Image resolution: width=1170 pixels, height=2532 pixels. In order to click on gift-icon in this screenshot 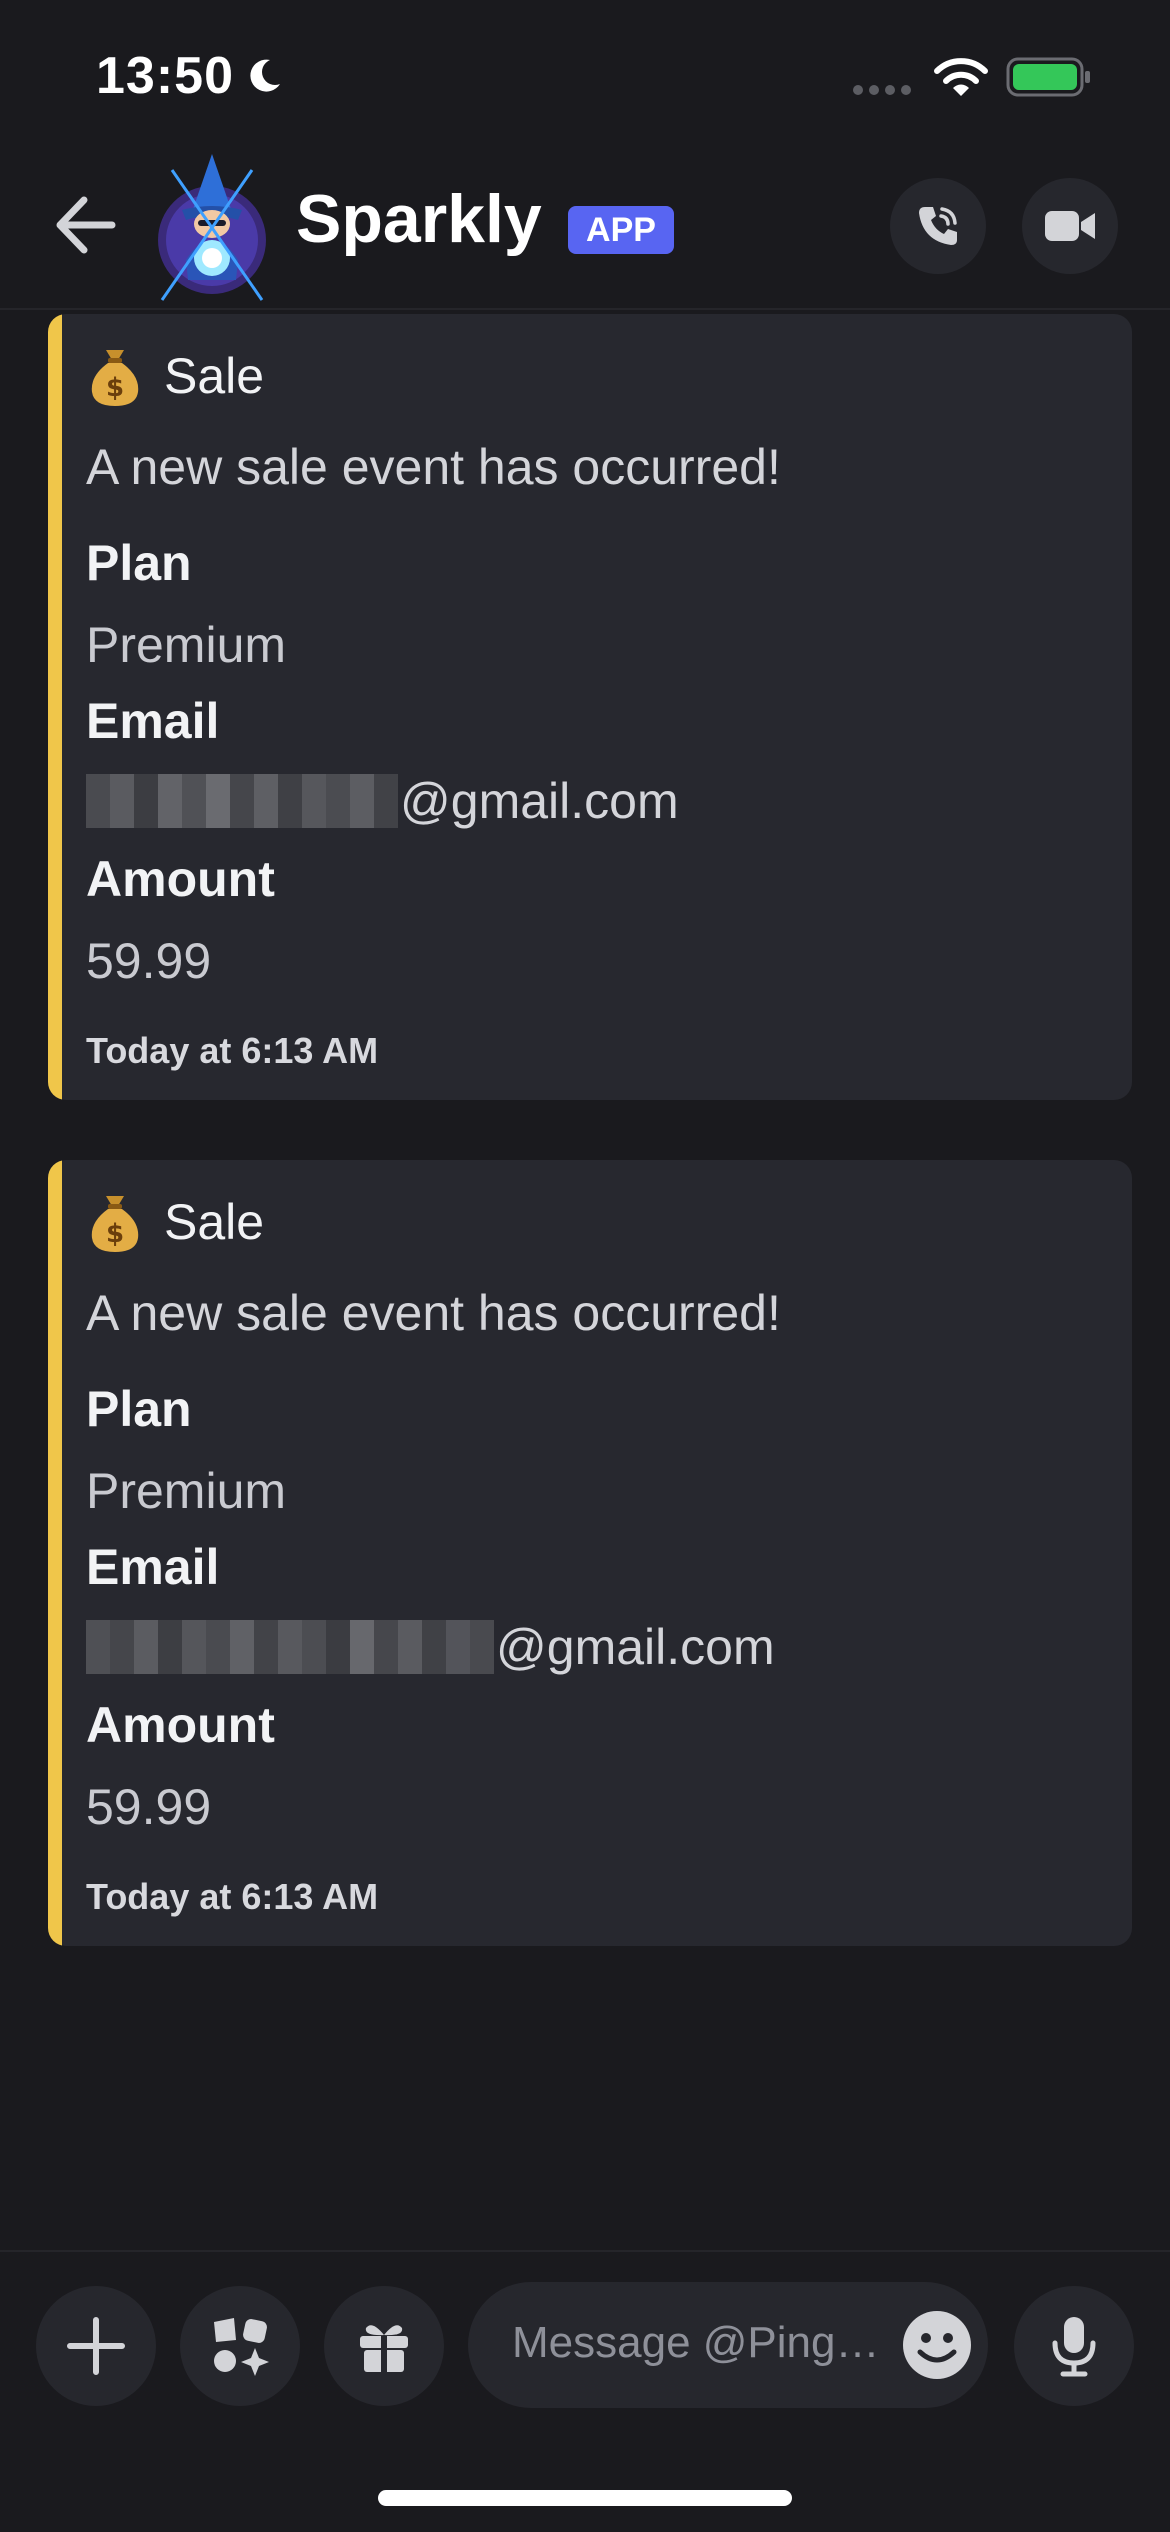, I will do `click(384, 2348)`.